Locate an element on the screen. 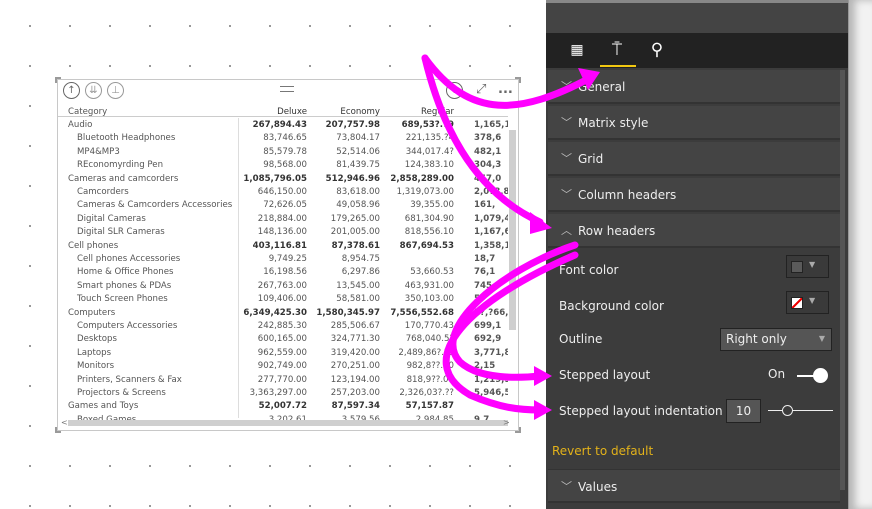 This screenshot has height=509, width=872. value-cell: 124,383.10 is located at coordinates (429, 165).